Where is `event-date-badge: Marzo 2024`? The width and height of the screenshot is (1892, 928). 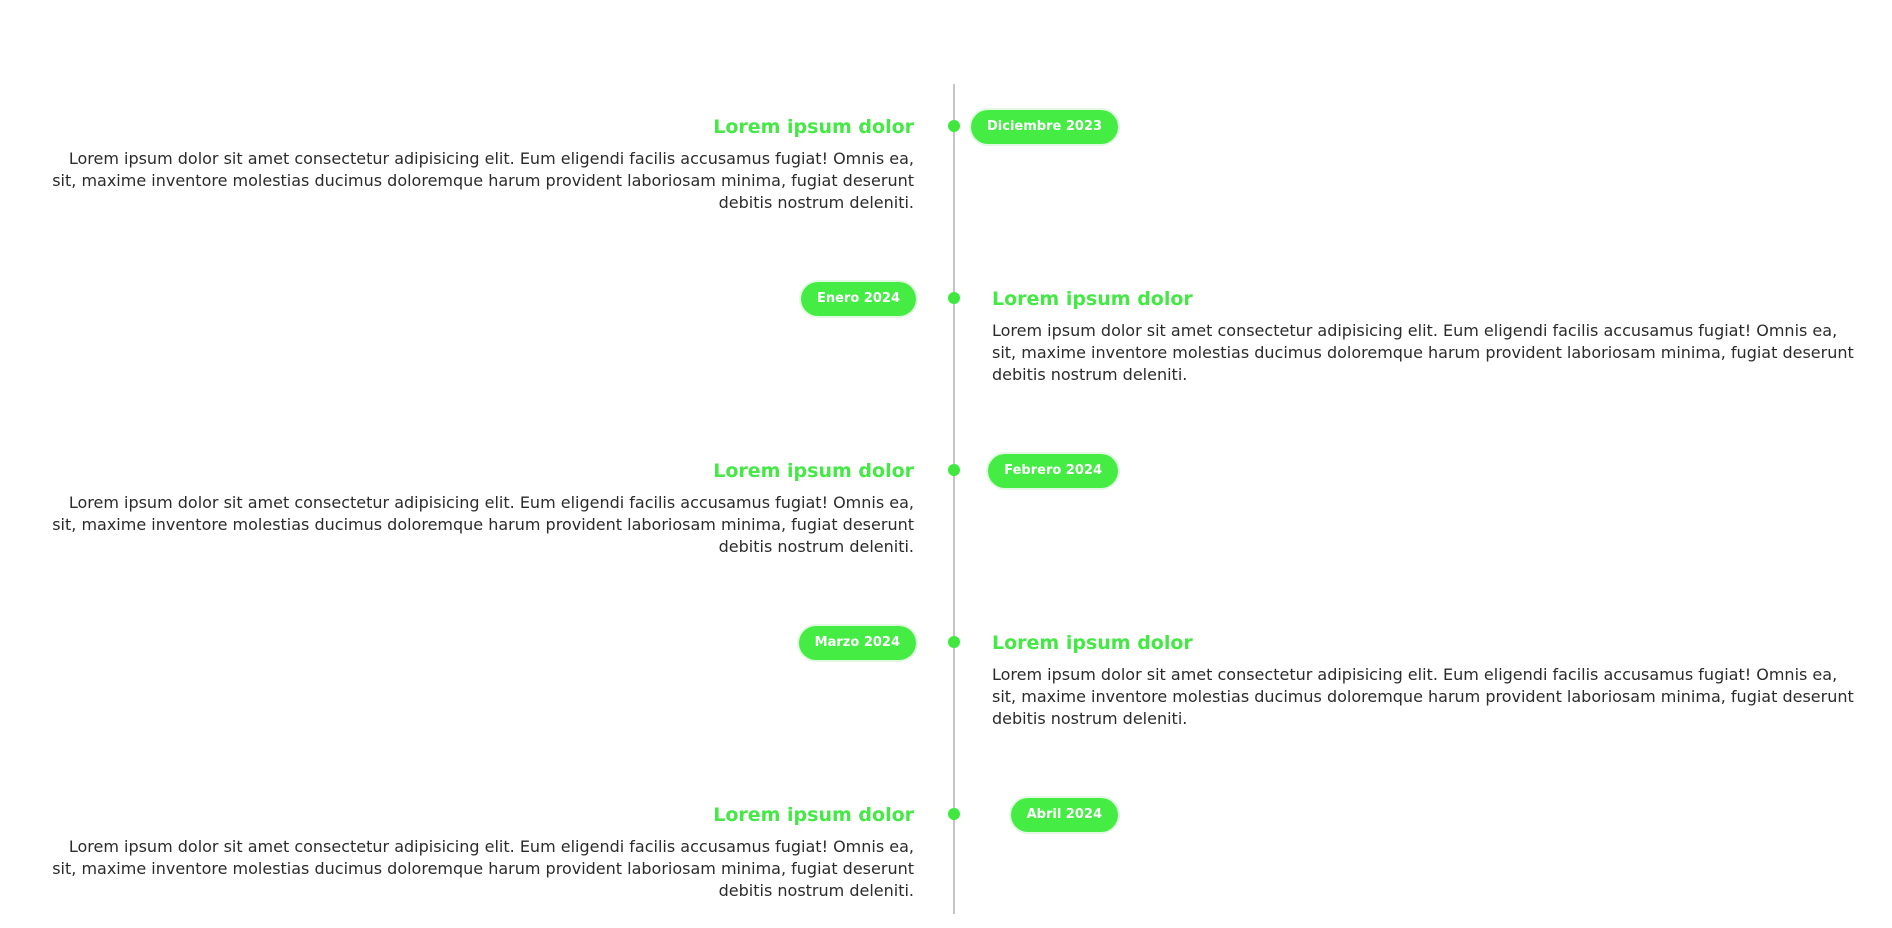
event-date-badge: Marzo 2024 is located at coordinates (857, 643).